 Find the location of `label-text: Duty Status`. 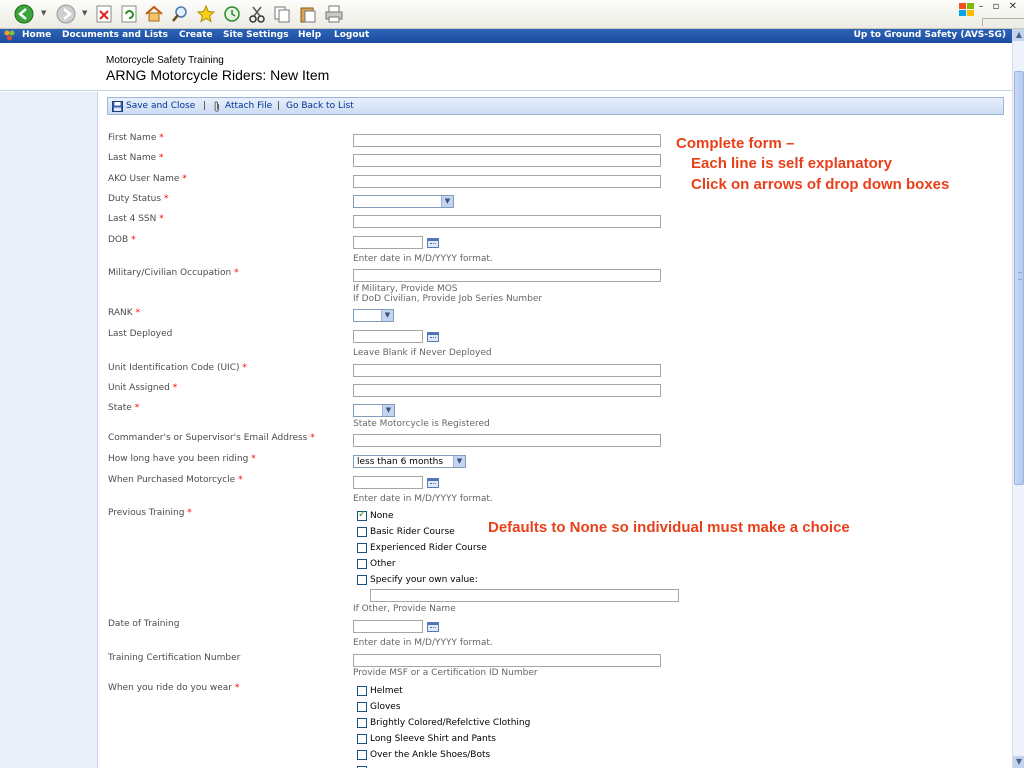

label-text: Duty Status is located at coordinates (135, 199).